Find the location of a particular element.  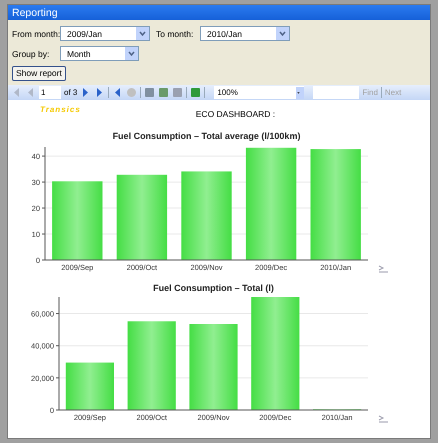

window-title: Reporting is located at coordinates (219, 12).